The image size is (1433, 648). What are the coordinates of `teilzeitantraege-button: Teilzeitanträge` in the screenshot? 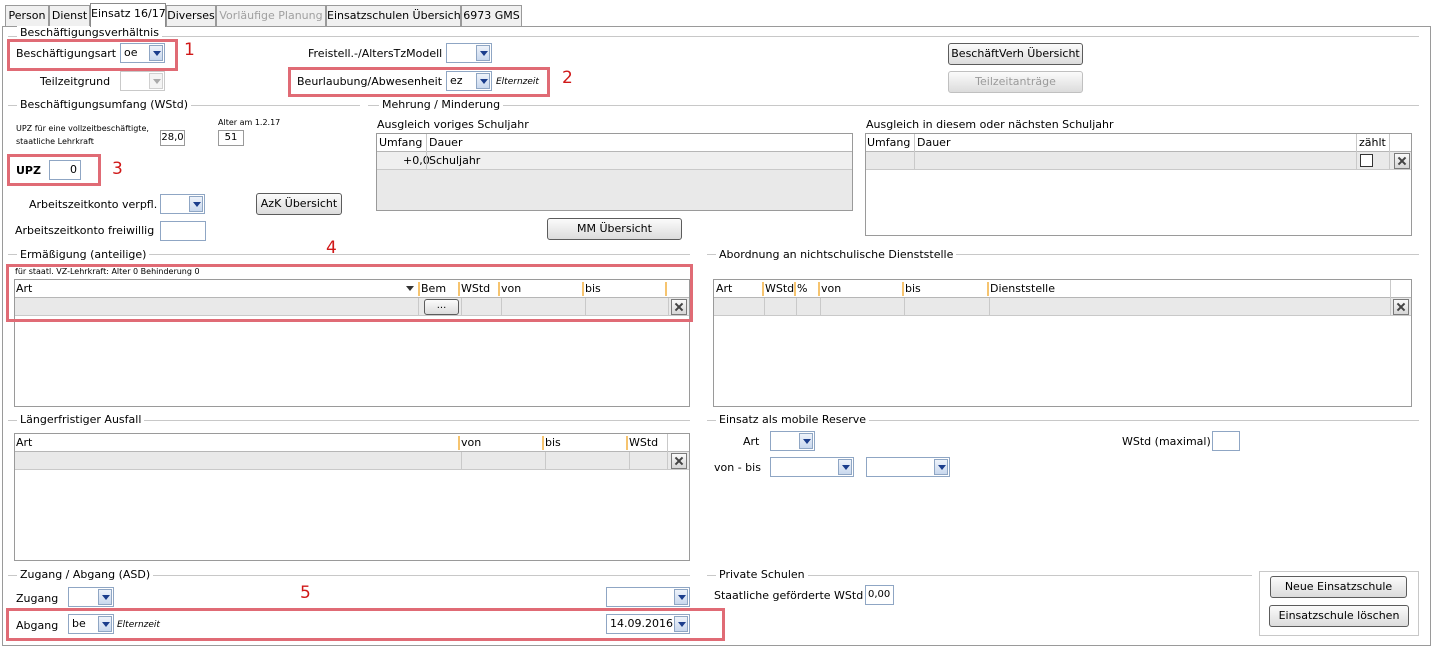 It's located at (1015, 82).